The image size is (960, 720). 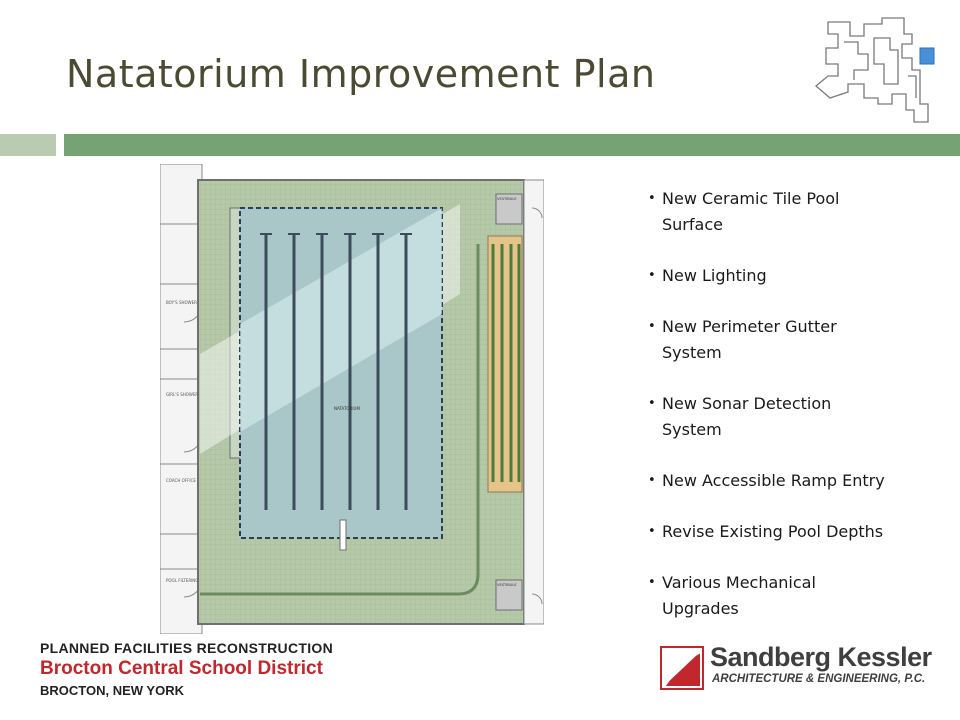 What do you see at coordinates (798, 340) in the screenshot?
I see `list-item: New Perimeter Gutter System` at bounding box center [798, 340].